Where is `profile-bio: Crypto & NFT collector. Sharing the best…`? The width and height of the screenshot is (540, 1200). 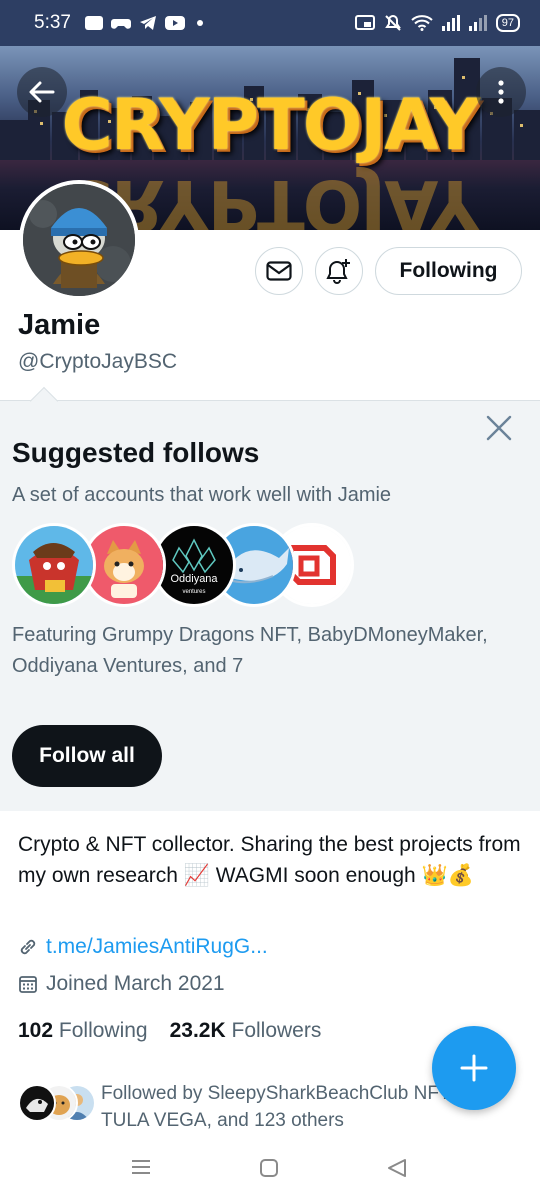
profile-bio: Crypto & NFT collector. Sharing the best… is located at coordinates (269, 860).